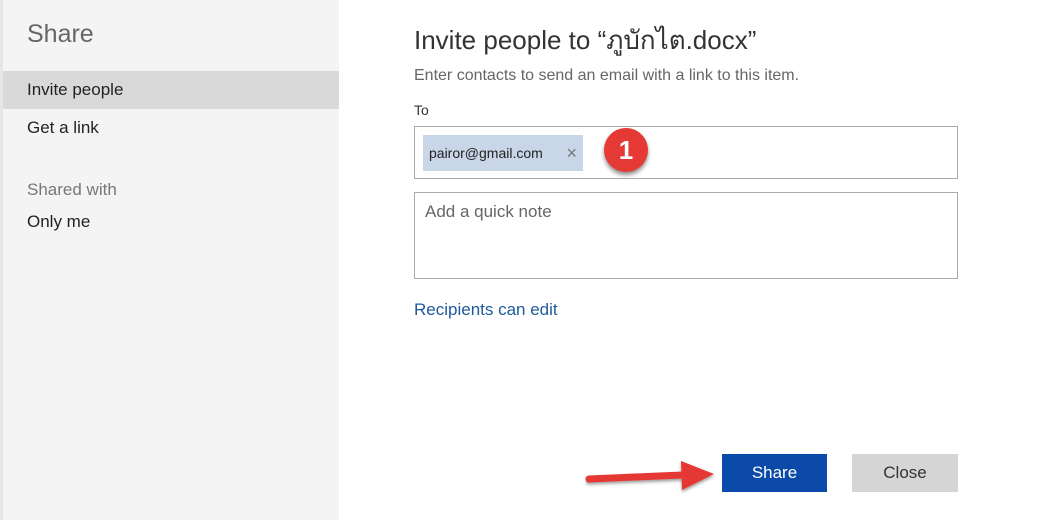 The height and width of the screenshot is (520, 1064). Describe the element at coordinates (905, 473) in the screenshot. I see `close-button: Close` at that location.